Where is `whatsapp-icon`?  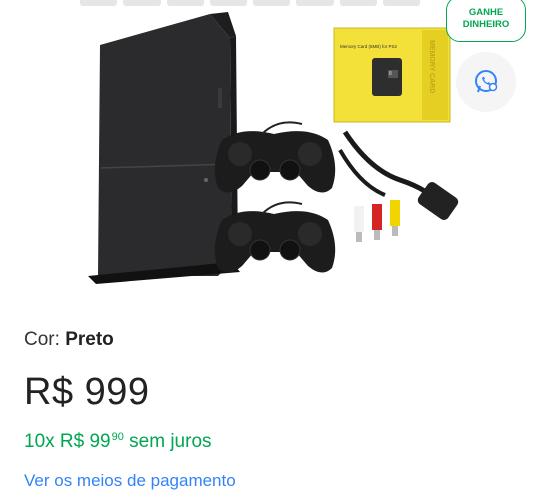 whatsapp-icon is located at coordinates (486, 81).